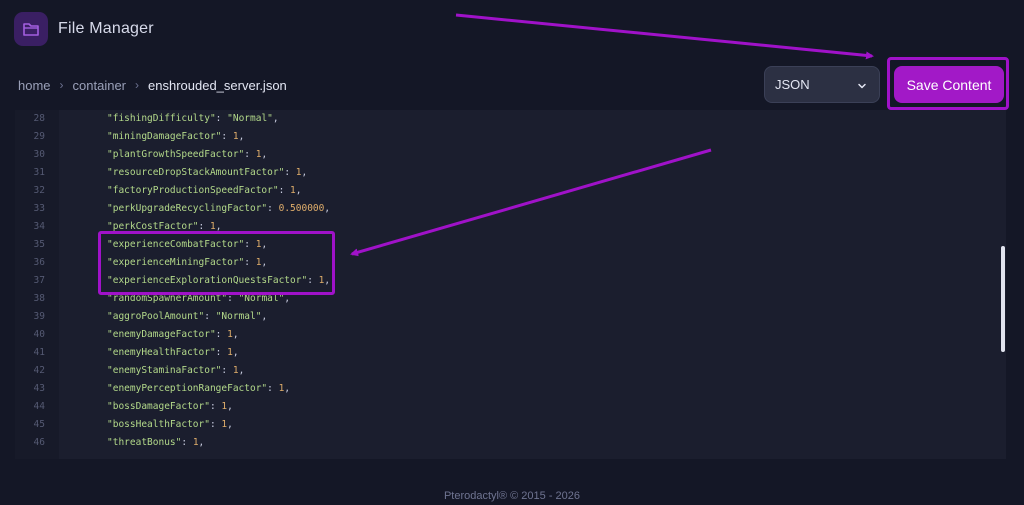 This screenshot has width=1024, height=505. Describe the element at coordinates (207, 280) in the screenshot. I see `json-key: "experienceExplorationQuestsFactor"` at that location.